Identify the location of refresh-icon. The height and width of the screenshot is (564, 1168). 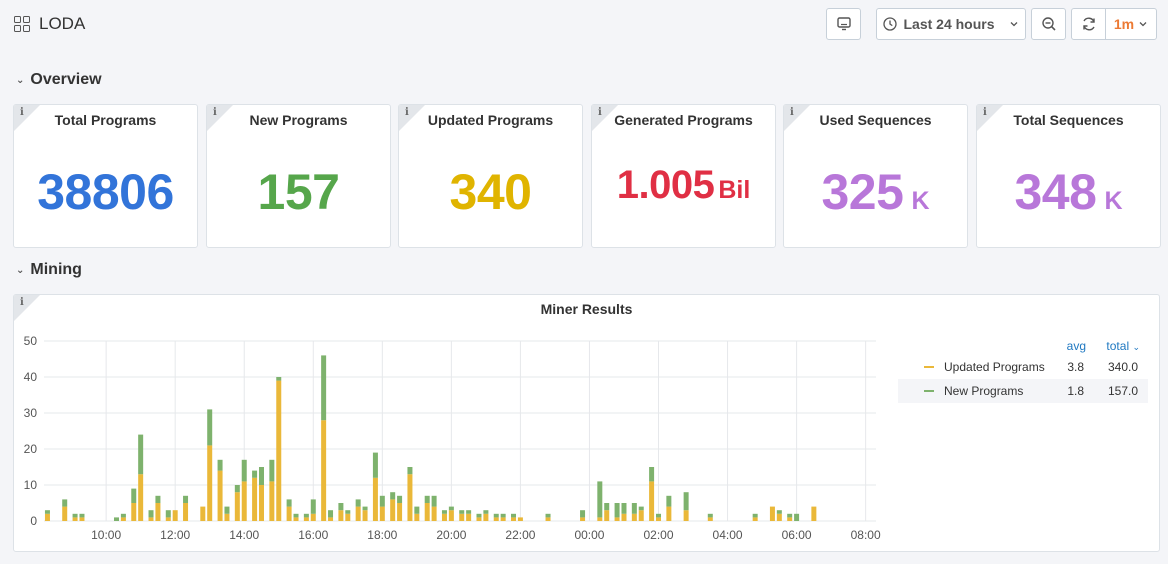
(1088, 24).